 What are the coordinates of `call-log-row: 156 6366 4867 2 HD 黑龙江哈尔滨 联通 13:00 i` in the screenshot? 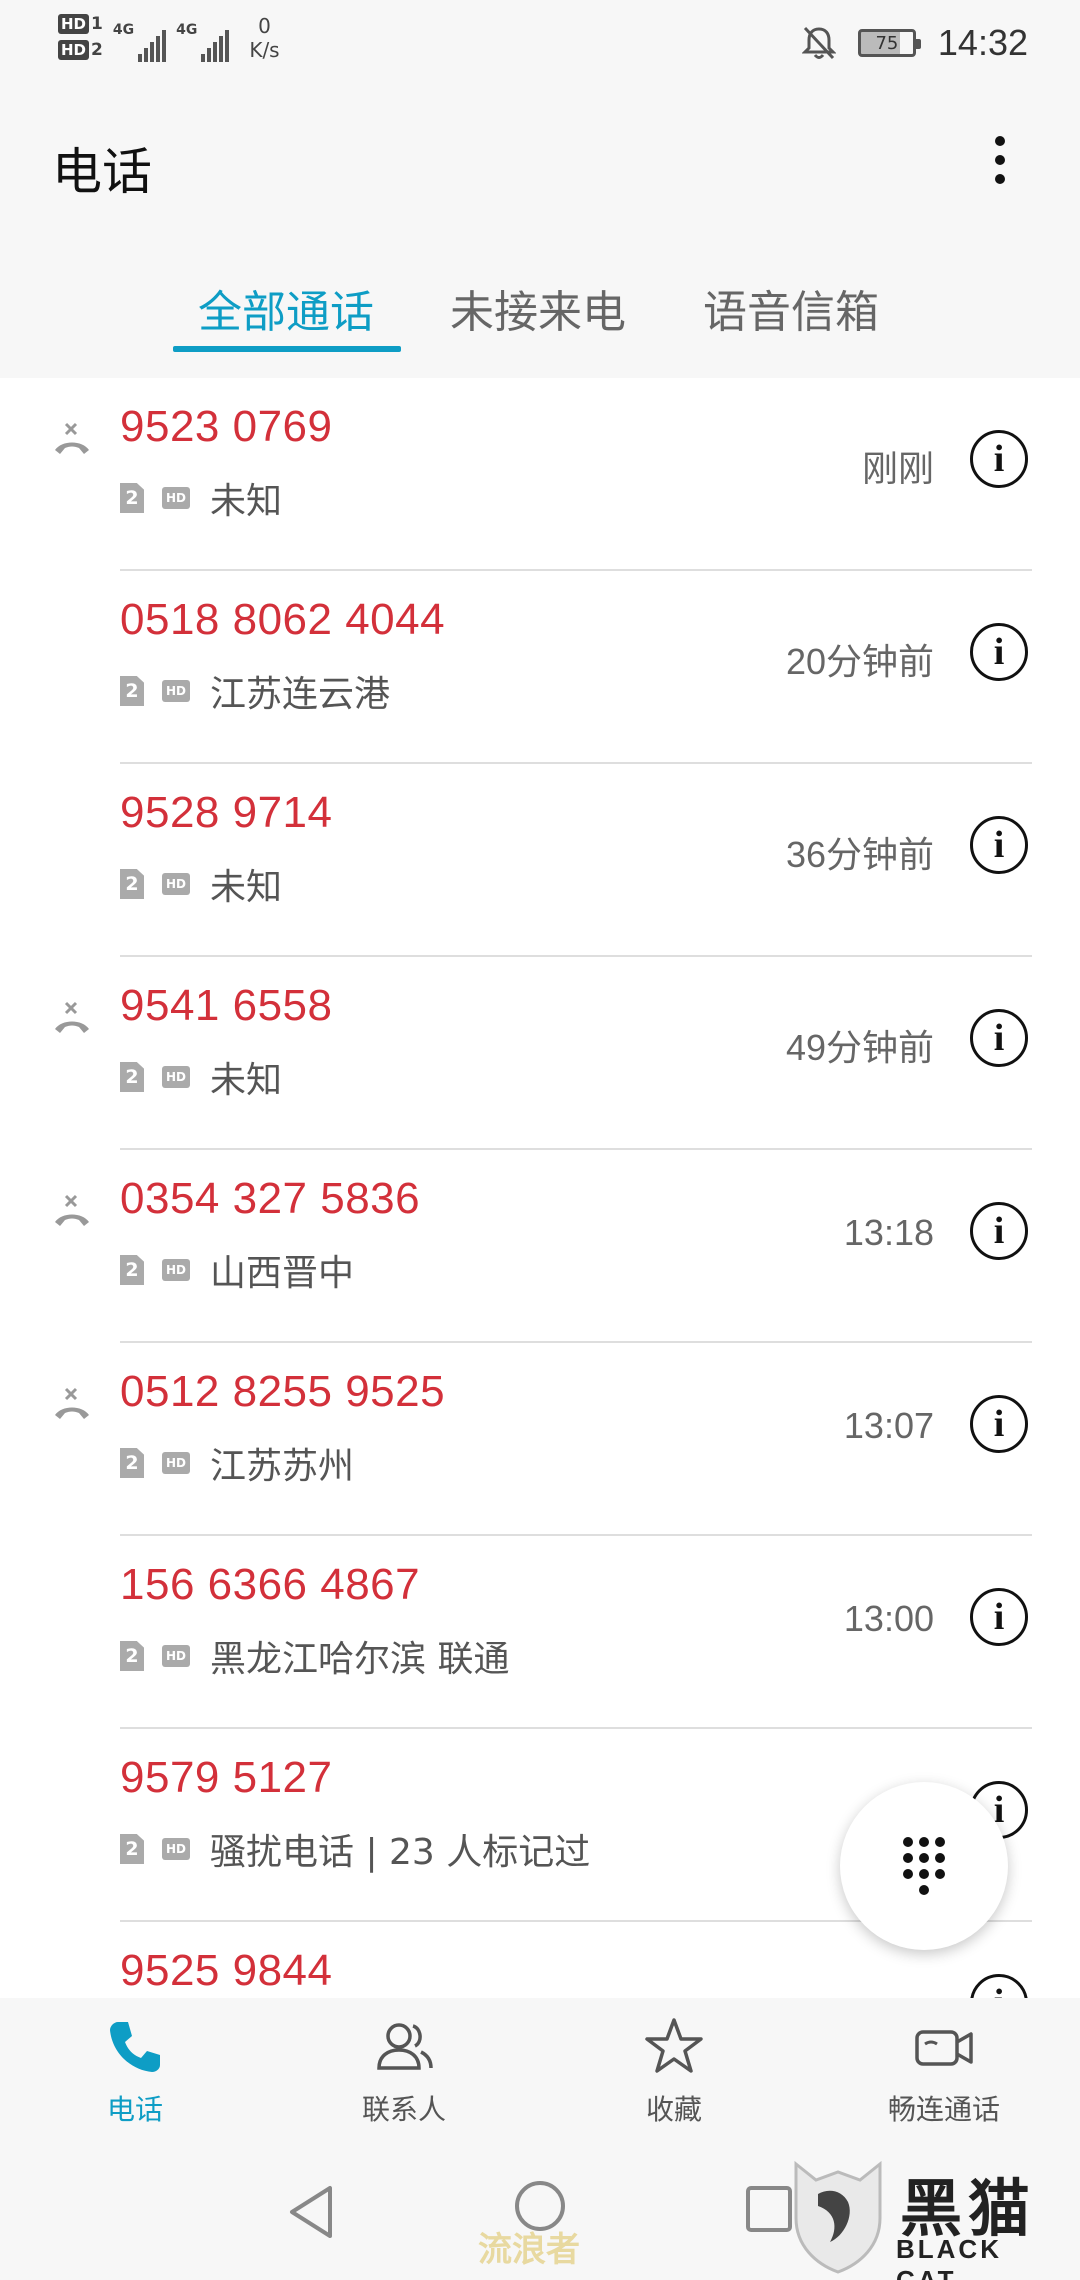 It's located at (540, 1632).